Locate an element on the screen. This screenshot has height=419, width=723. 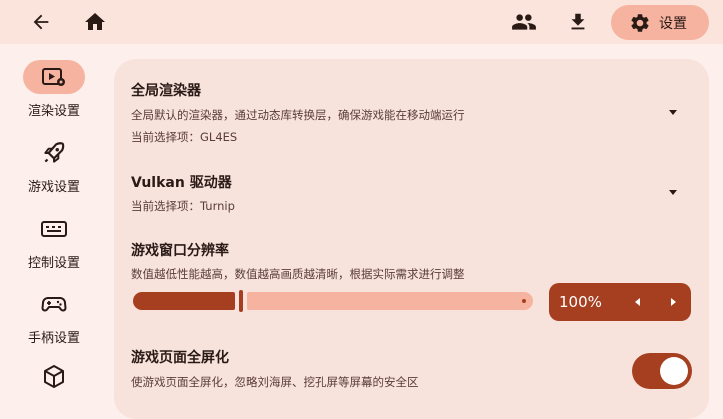
renderer-current: 当前选择项：GL4ES is located at coordinates (184, 137).